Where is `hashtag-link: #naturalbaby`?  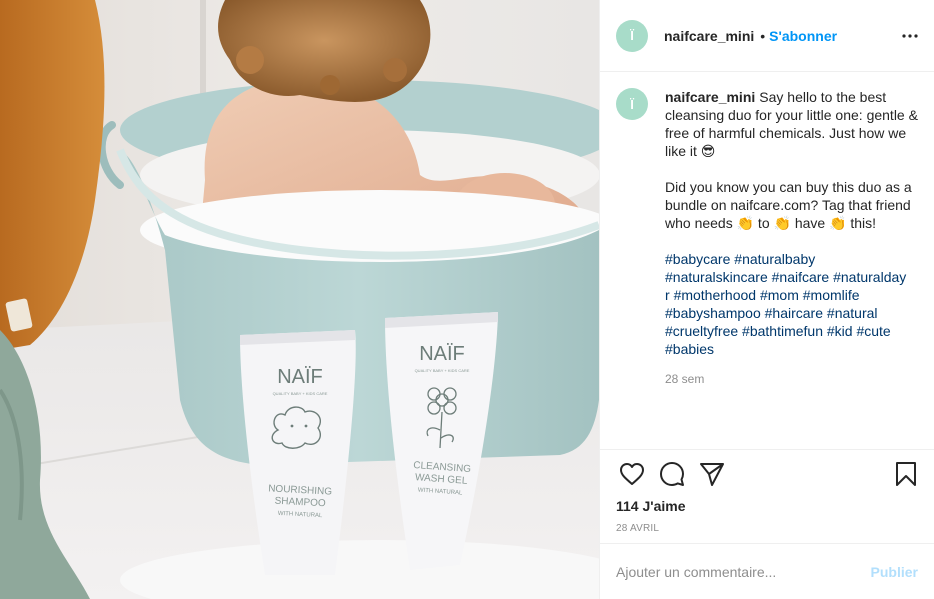
hashtag-link: #naturalbaby is located at coordinates (774, 259).